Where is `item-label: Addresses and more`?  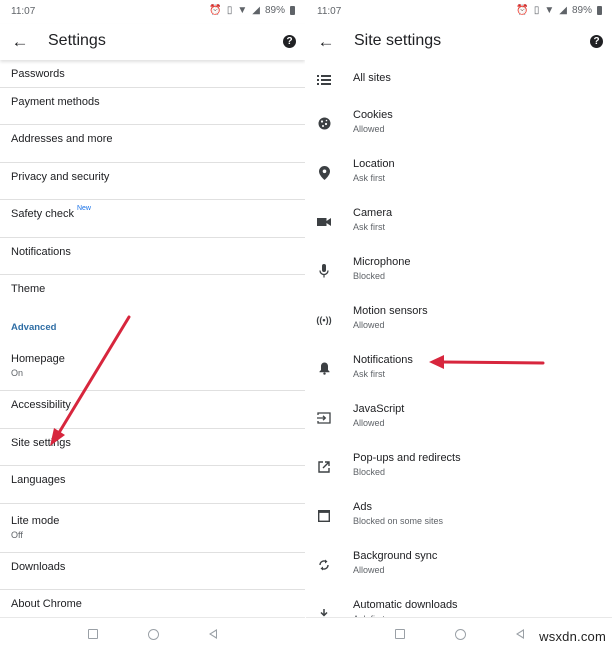
item-label: Addresses and more is located at coordinates (62, 139).